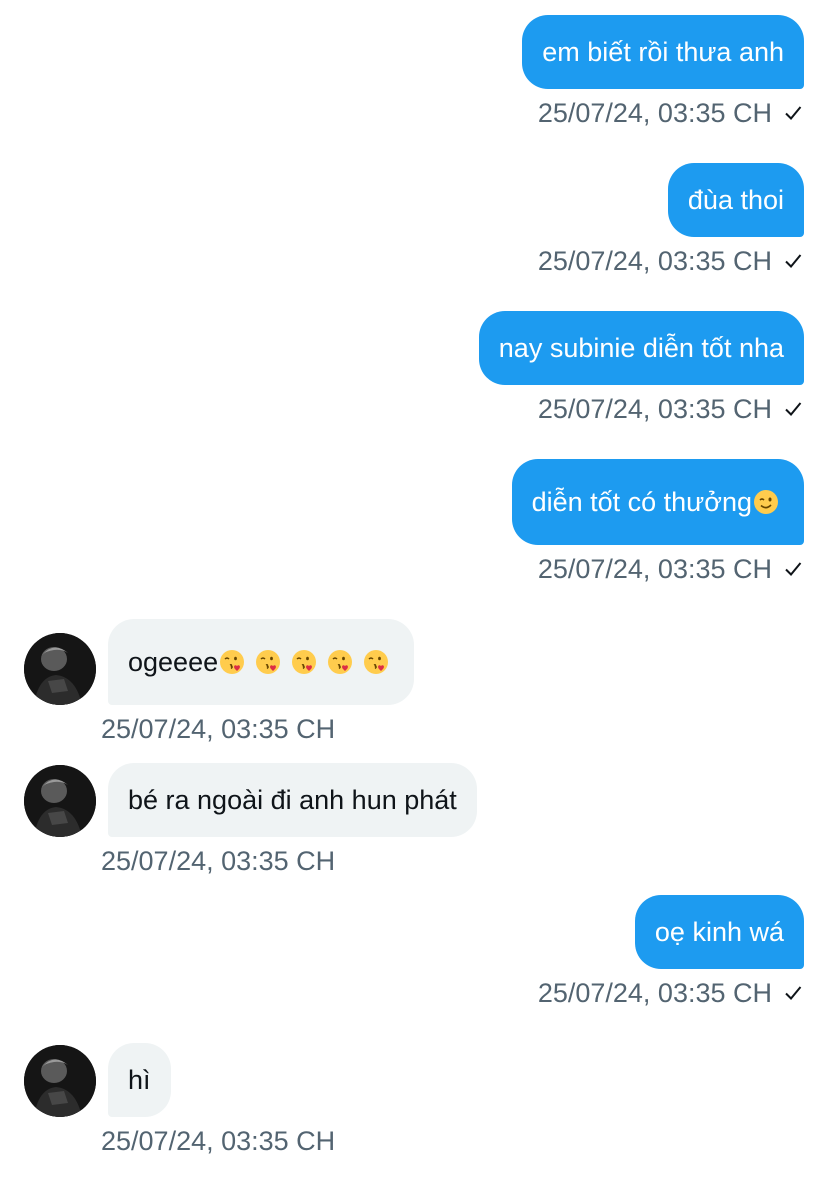  I want to click on message-bubble-outgoing: đùa thoi, so click(735, 200).